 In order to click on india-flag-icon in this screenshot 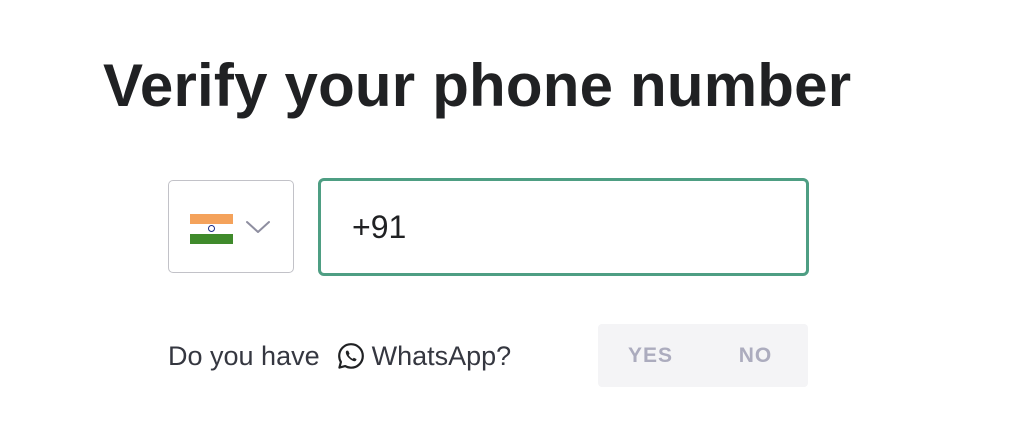, I will do `click(211, 229)`.